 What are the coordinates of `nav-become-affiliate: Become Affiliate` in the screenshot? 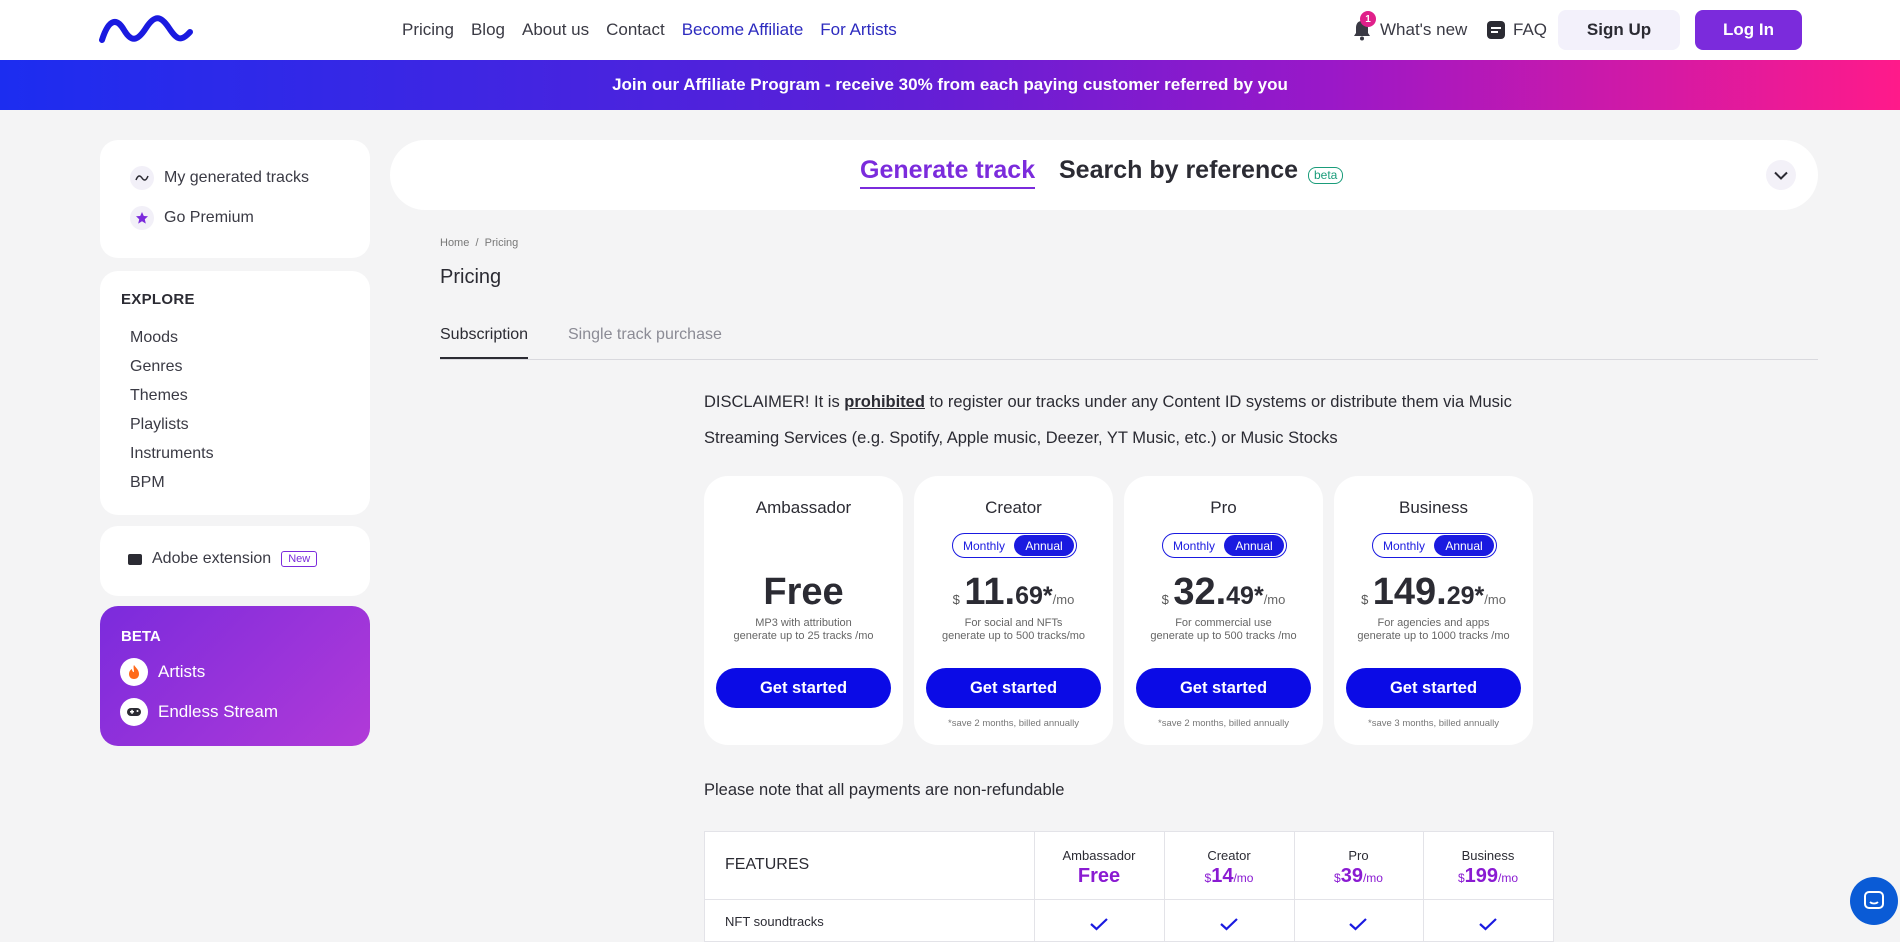 It's located at (743, 30).